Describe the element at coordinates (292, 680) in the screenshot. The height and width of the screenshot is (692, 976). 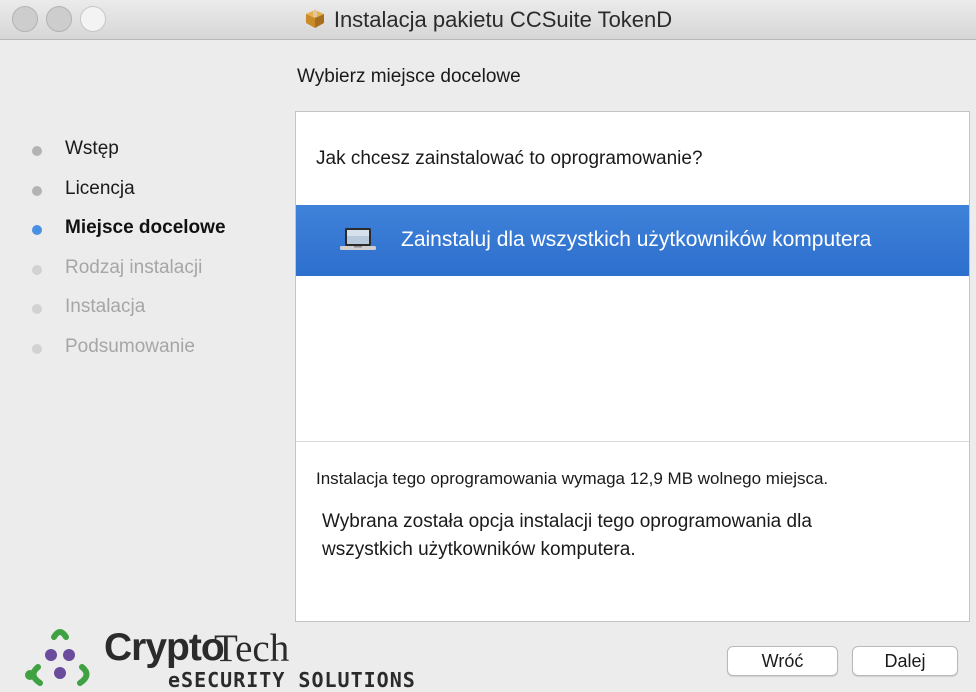
I see `logo-tagline: eSECURITY SOLUTIONS` at that location.